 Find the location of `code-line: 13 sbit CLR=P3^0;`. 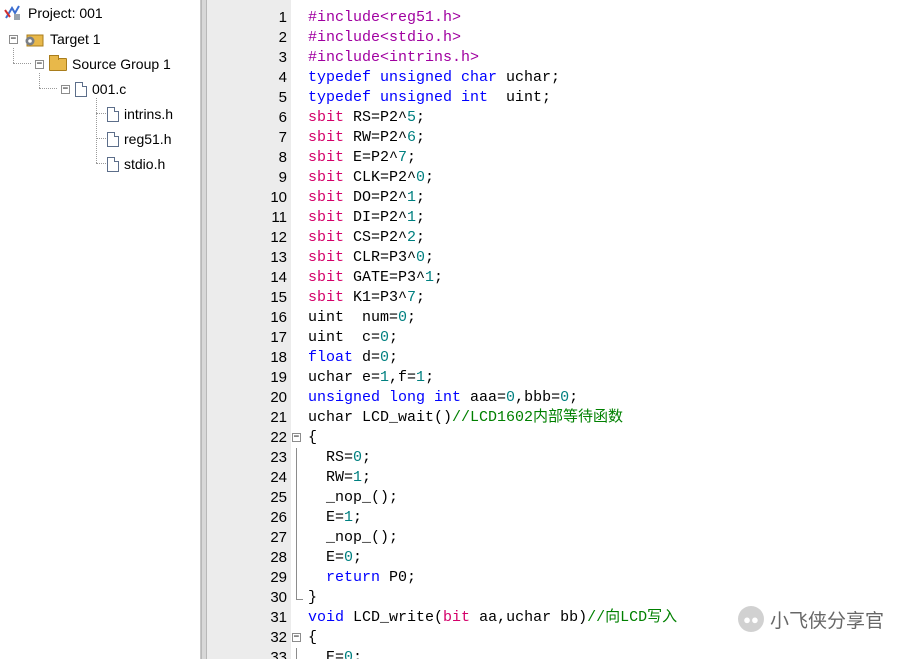

code-line: 13 sbit CLR=P3^0; is located at coordinates (563, 258).